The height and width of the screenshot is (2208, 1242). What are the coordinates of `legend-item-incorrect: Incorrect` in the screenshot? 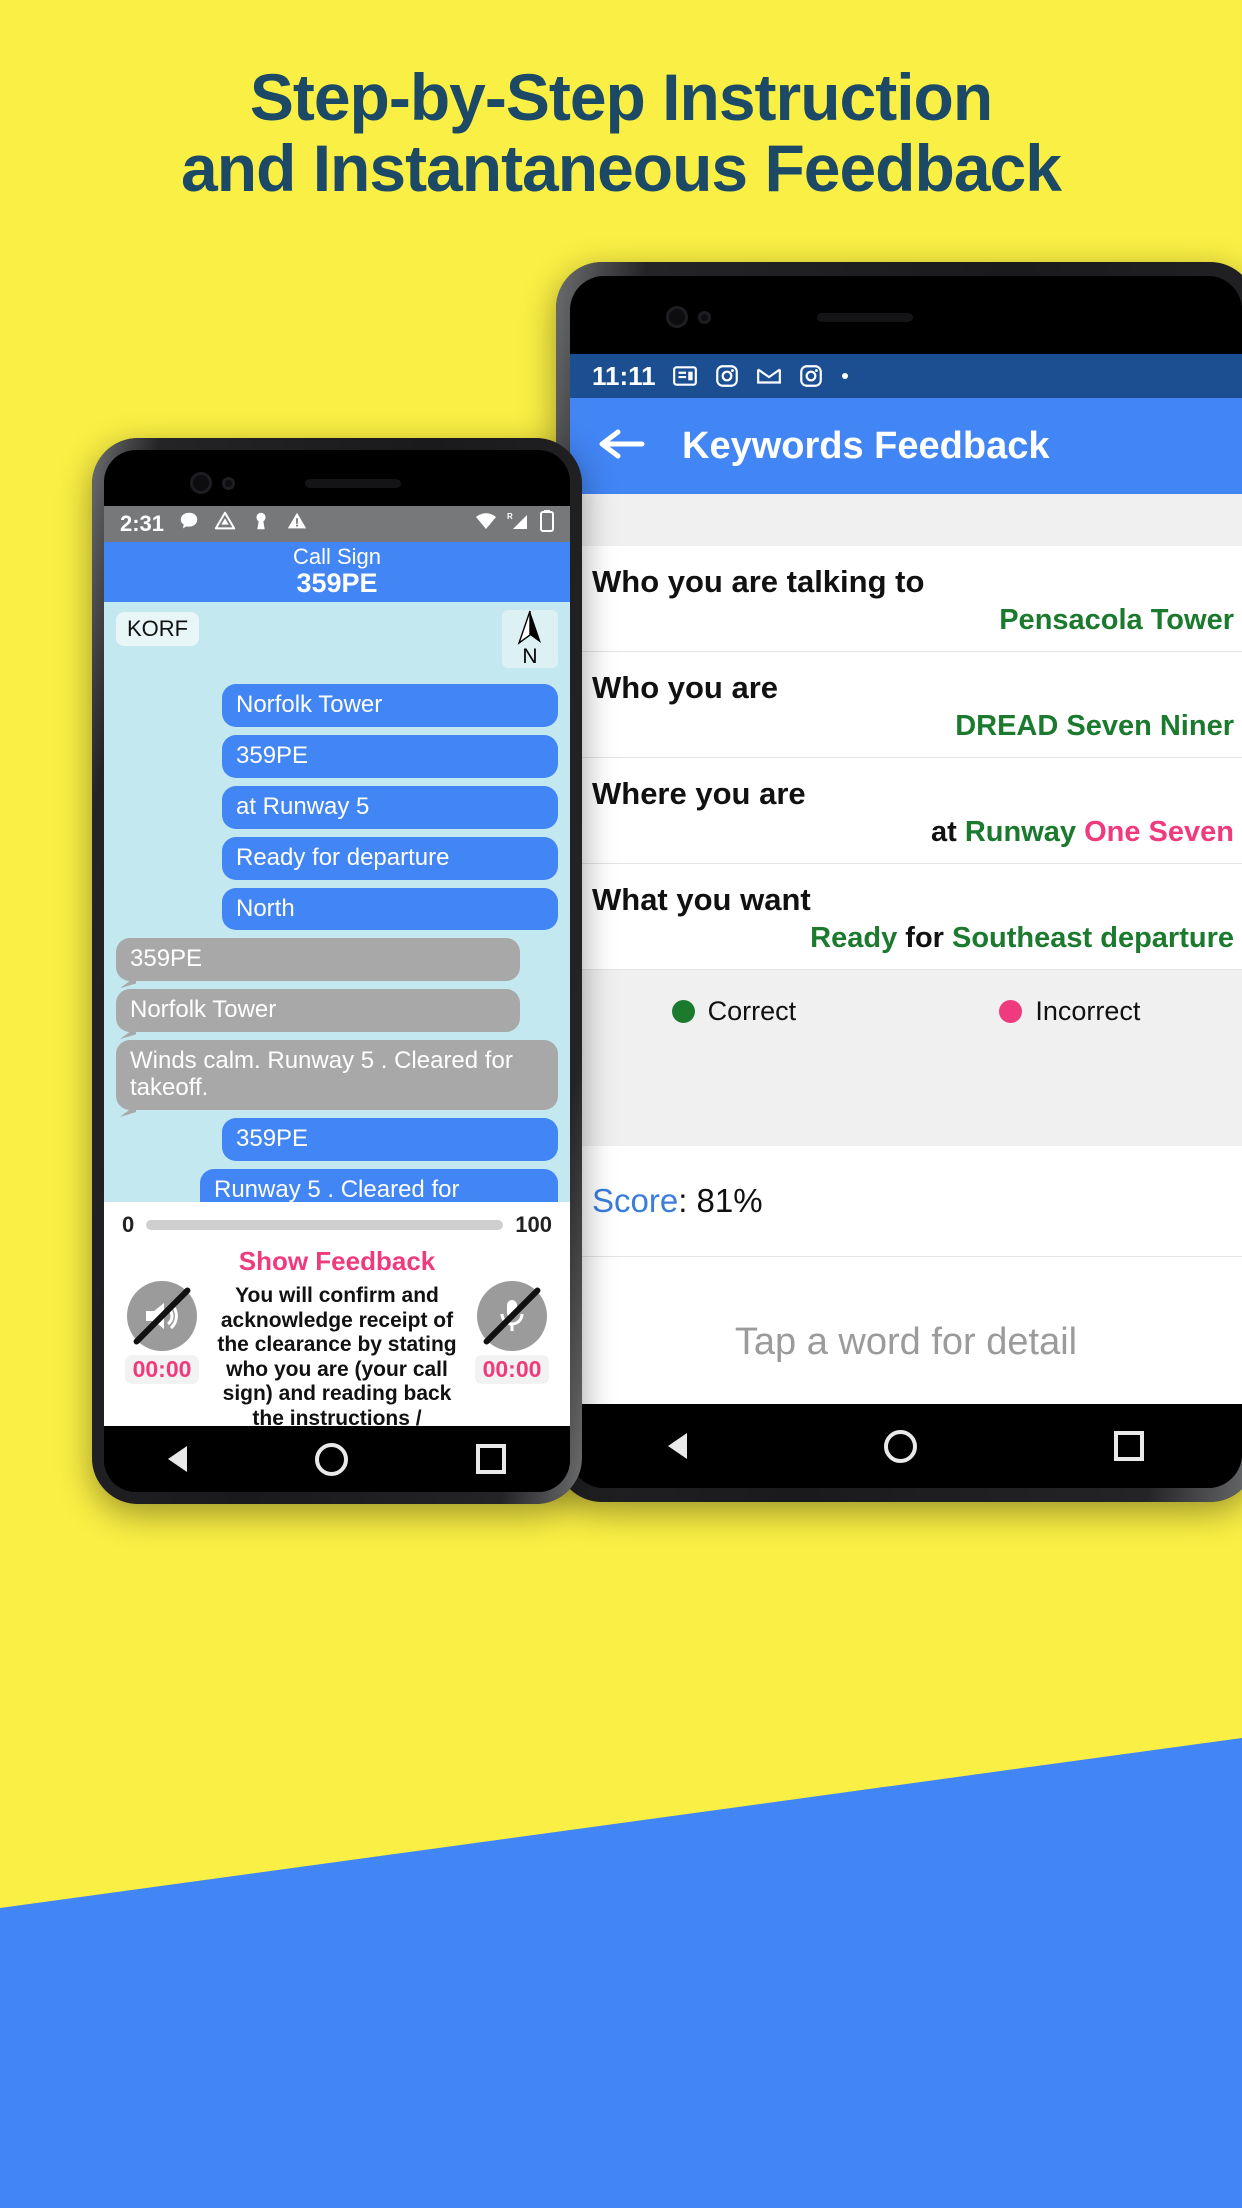 It's located at (1069, 1011).